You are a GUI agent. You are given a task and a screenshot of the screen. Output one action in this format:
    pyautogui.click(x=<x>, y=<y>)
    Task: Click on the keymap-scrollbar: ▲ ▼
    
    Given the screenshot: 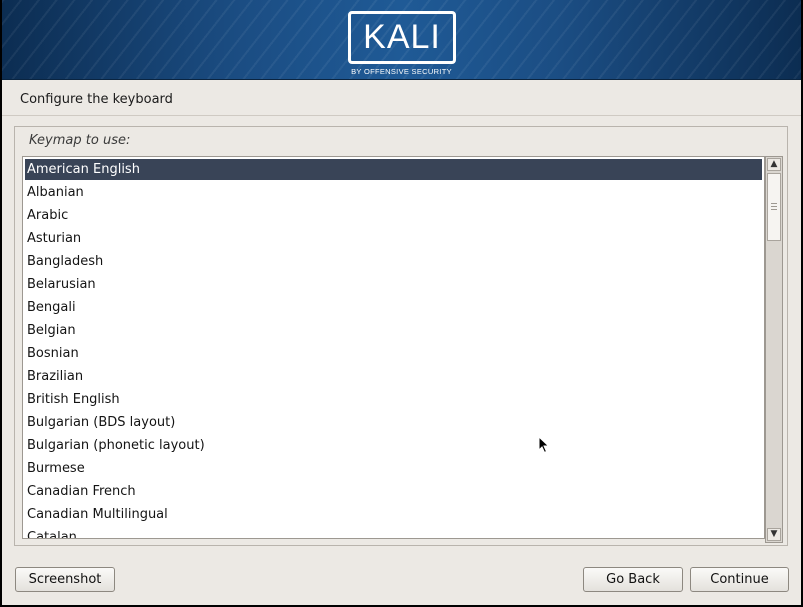 What is the action you would take?
    pyautogui.click(x=774, y=349)
    